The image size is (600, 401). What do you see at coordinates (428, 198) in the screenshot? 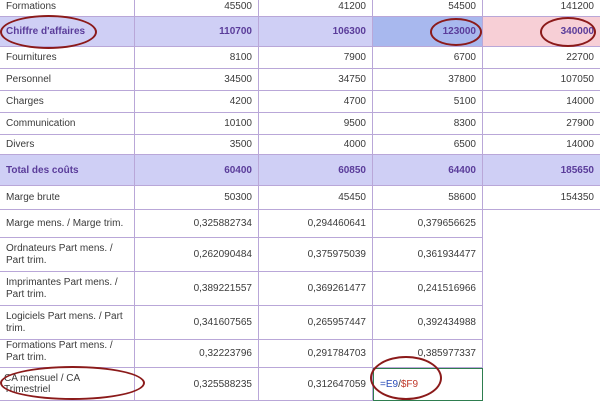
I see `value-cell: 58600` at bounding box center [428, 198].